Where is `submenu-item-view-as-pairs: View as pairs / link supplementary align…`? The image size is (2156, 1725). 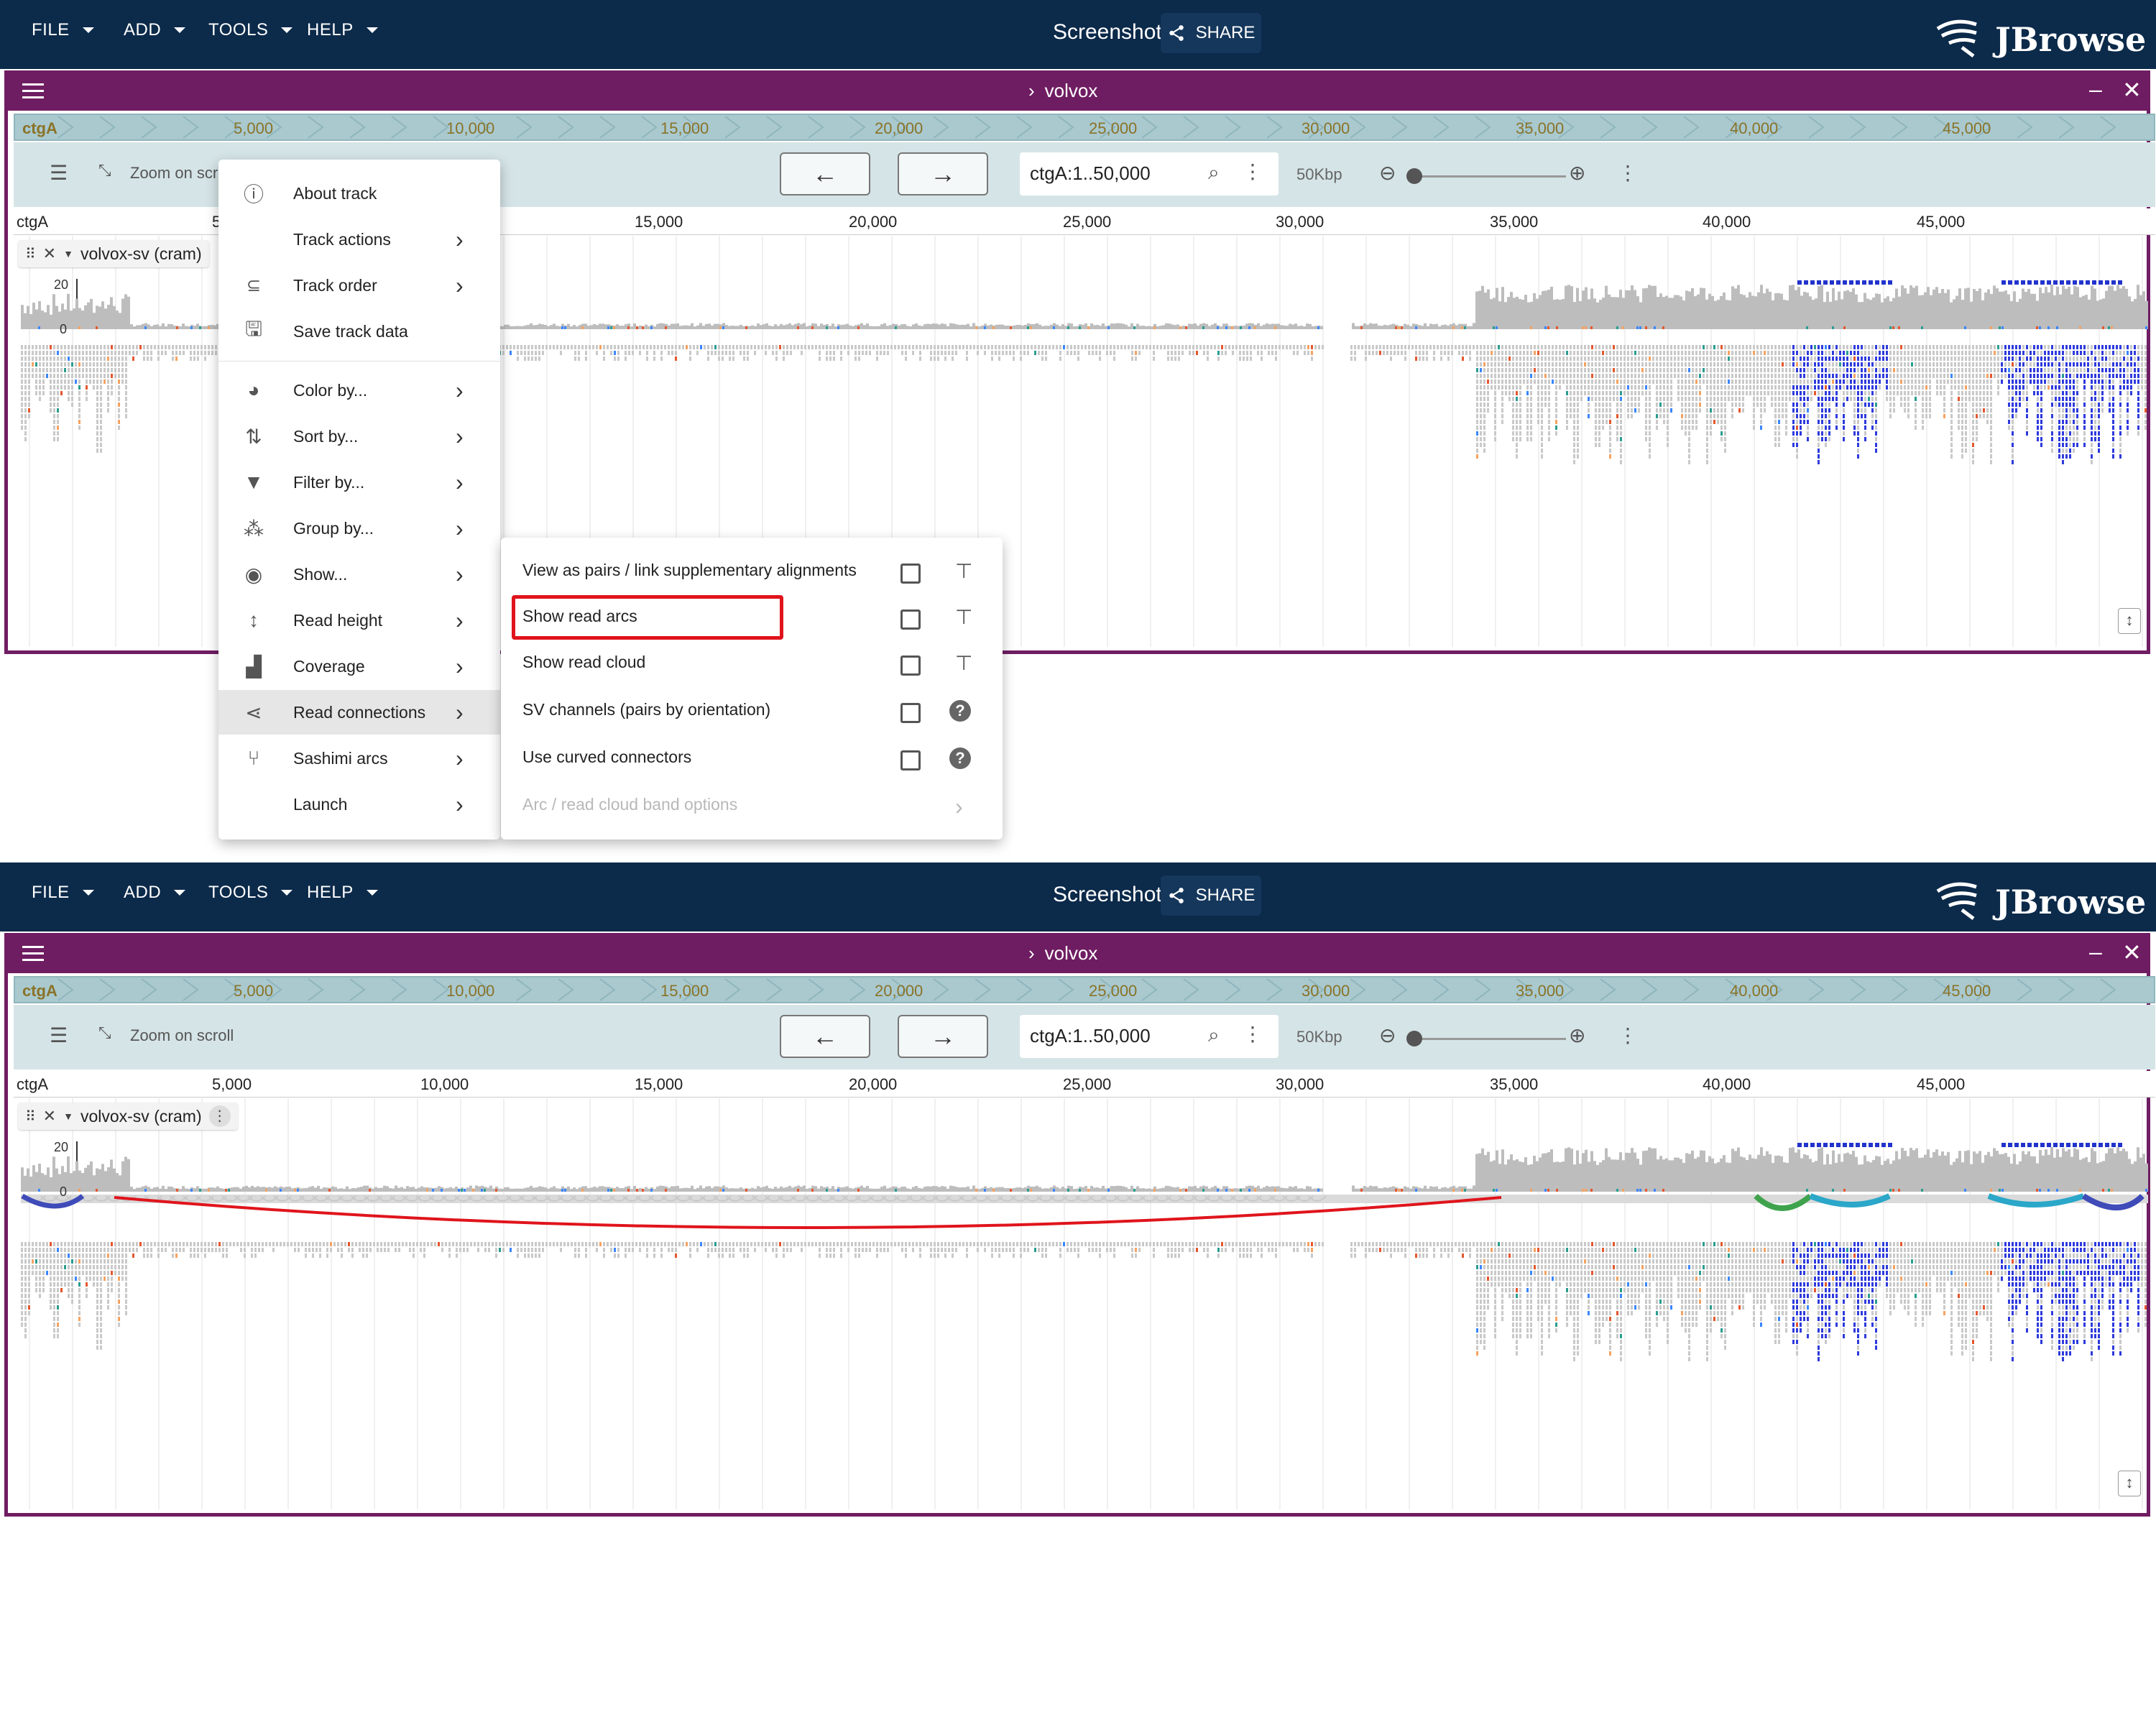 submenu-item-view-as-pairs: View as pairs / link supplementary align… is located at coordinates (752, 571).